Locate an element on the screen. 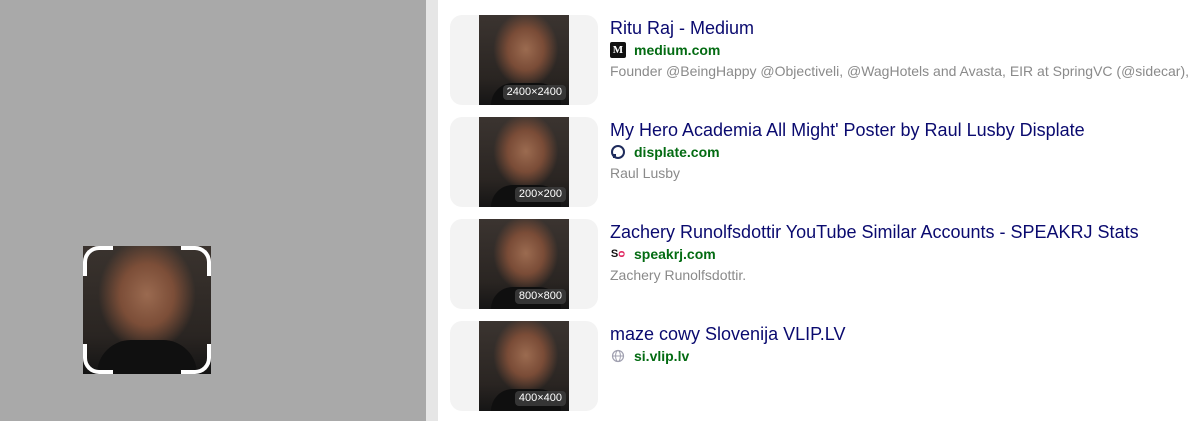  result-snippet: Zachery Runolfsdottir. is located at coordinates (678, 275).